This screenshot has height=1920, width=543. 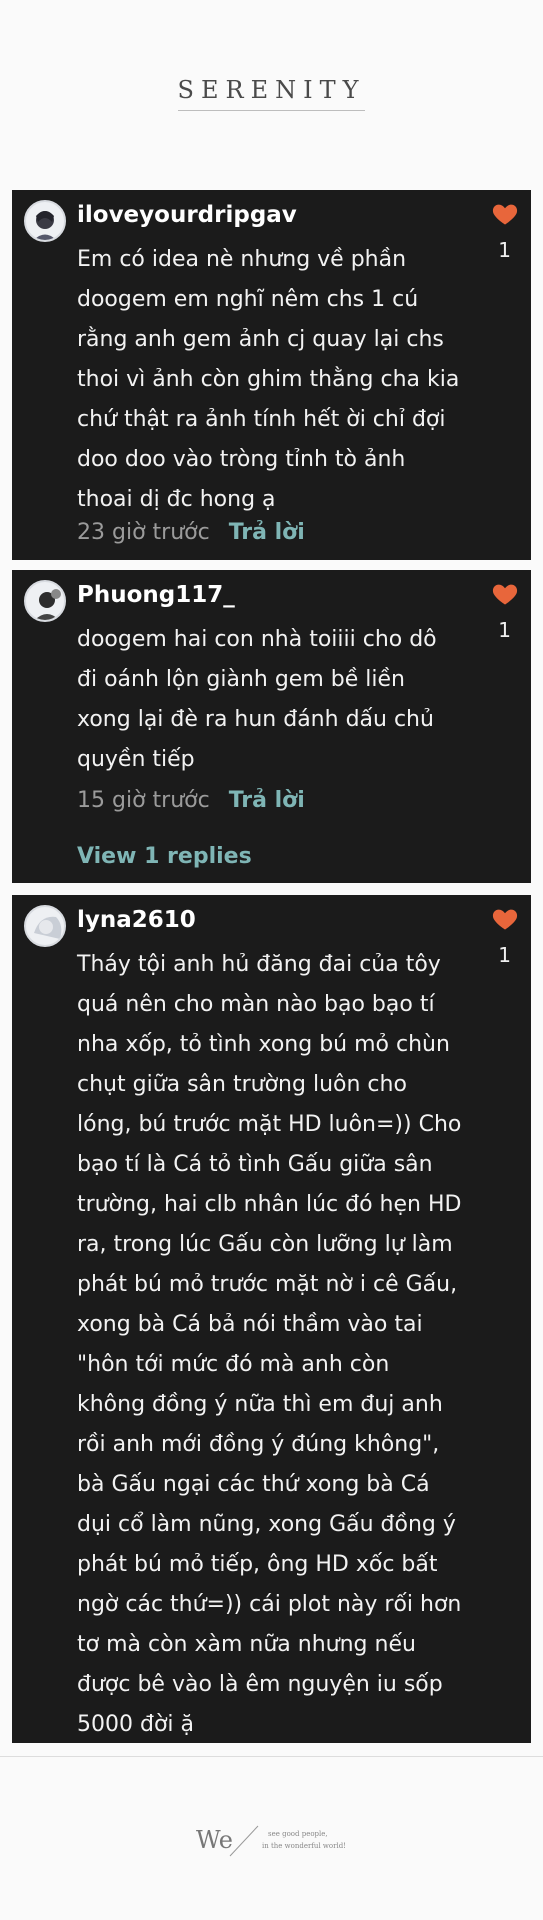 What do you see at coordinates (136, 920) in the screenshot?
I see `comment-username: lyna2610` at bounding box center [136, 920].